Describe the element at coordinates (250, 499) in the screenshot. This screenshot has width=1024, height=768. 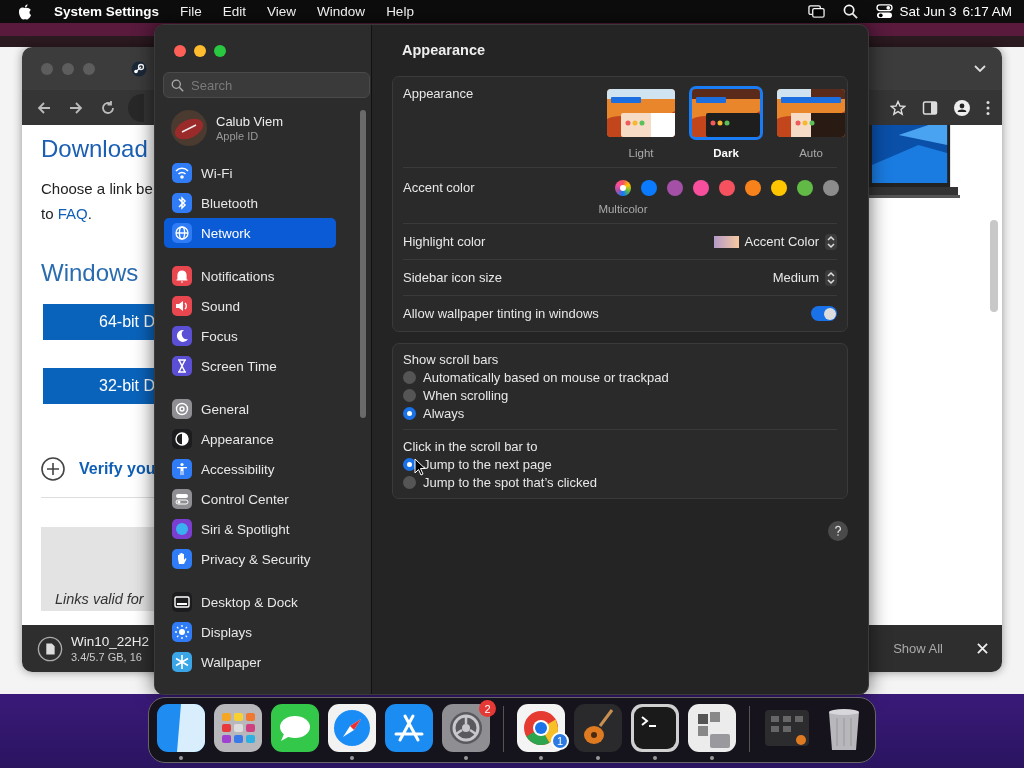
I see `sidebar-item: Control Center` at that location.